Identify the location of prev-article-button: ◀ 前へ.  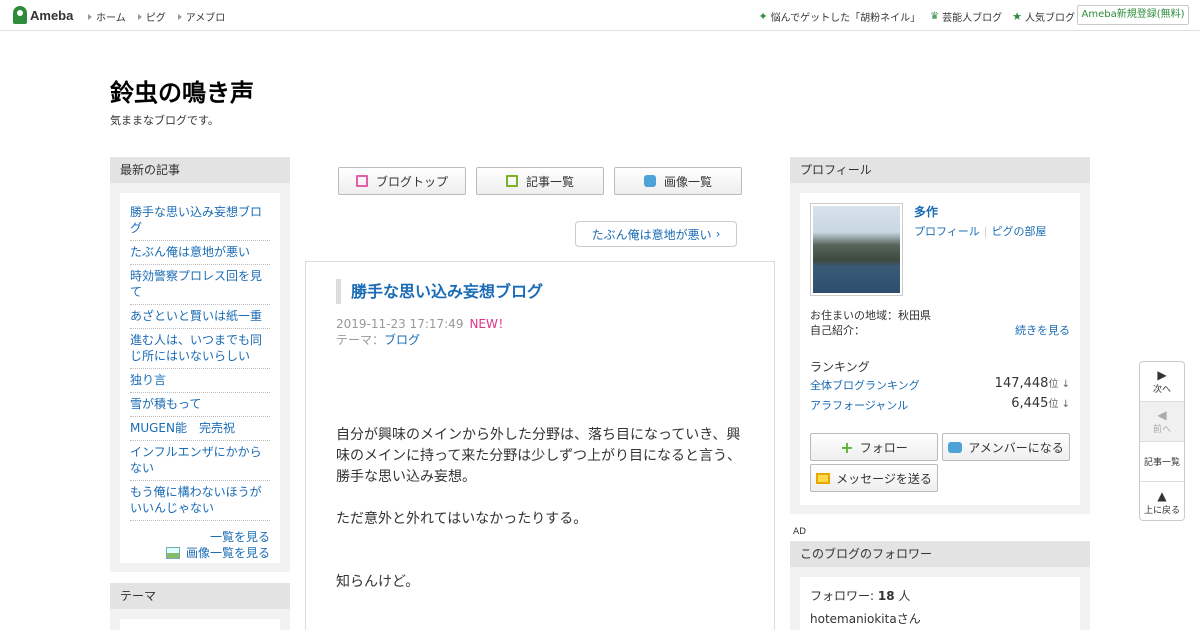
(1162, 422).